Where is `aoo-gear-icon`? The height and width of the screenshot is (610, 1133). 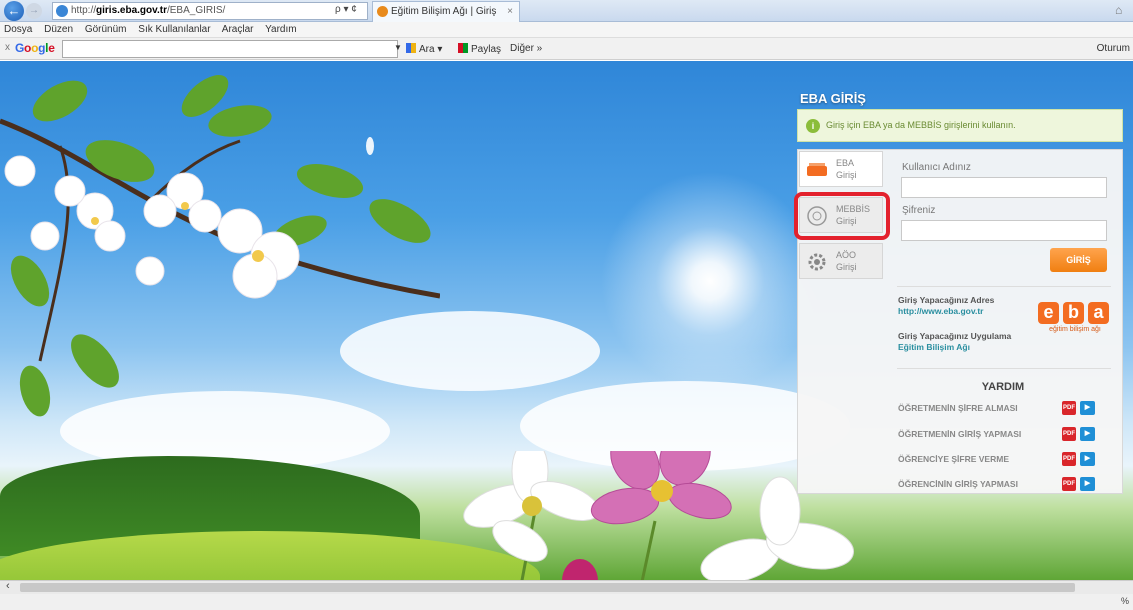
aoo-gear-icon is located at coordinates (817, 262).